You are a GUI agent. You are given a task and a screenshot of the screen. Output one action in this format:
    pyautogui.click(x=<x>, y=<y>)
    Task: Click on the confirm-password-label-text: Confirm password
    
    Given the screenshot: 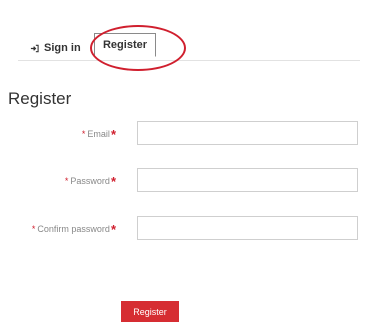 What is the action you would take?
    pyautogui.click(x=73, y=229)
    